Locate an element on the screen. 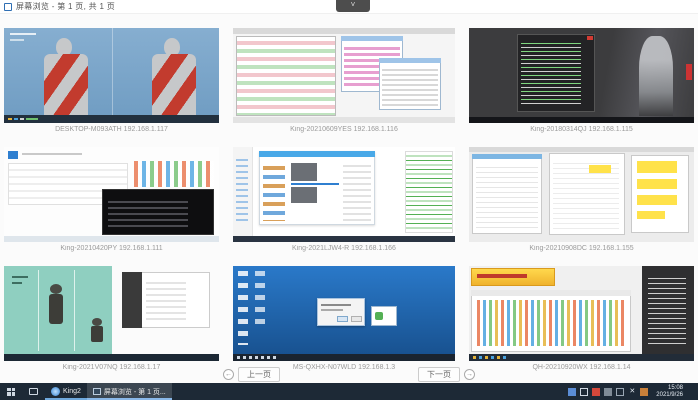  next-page-button: 下一页 is located at coordinates (439, 374).